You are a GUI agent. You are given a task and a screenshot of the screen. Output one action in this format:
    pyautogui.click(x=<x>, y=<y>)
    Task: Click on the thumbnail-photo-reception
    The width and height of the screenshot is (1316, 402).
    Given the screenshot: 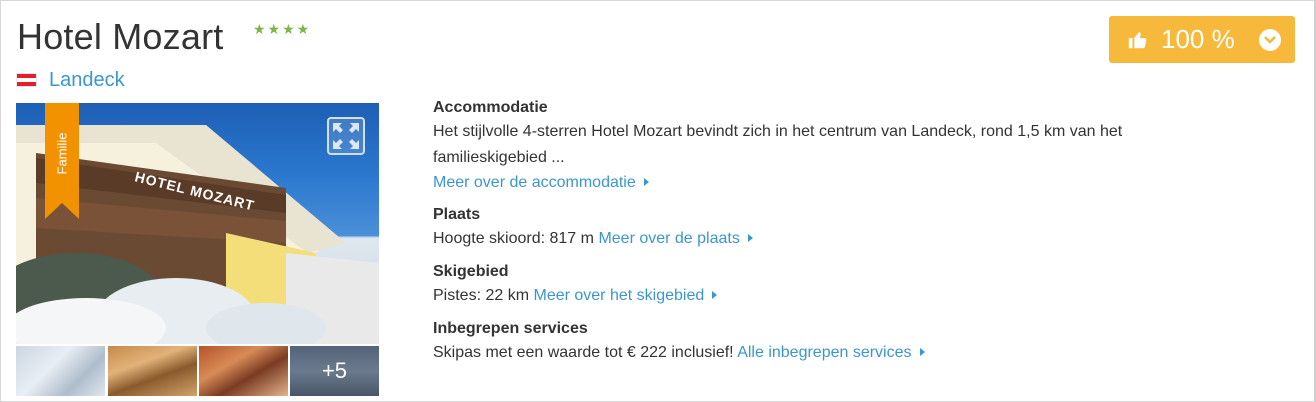 What is the action you would take?
    pyautogui.click(x=152, y=371)
    